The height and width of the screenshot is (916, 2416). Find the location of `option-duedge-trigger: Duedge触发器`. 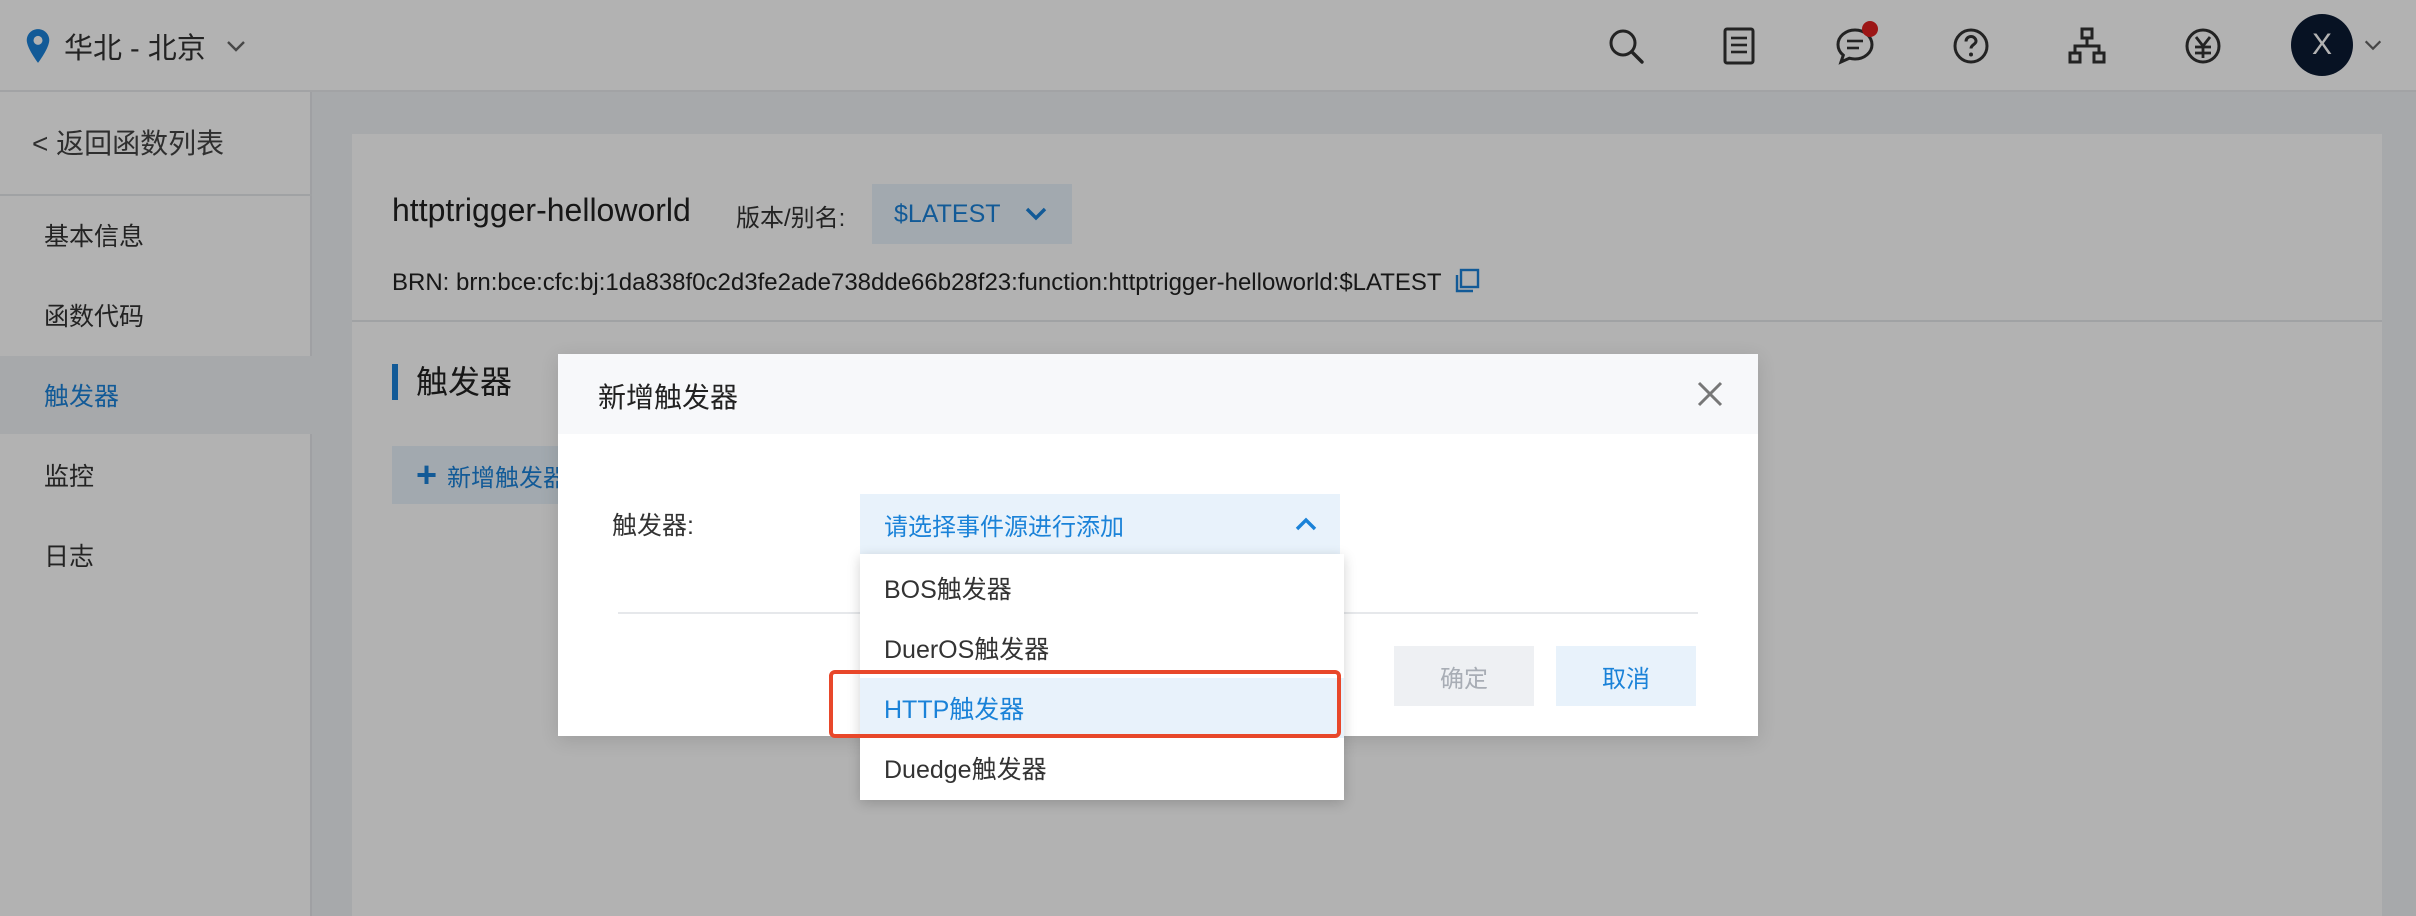

option-duedge-trigger: Duedge触发器 is located at coordinates (1102, 768).